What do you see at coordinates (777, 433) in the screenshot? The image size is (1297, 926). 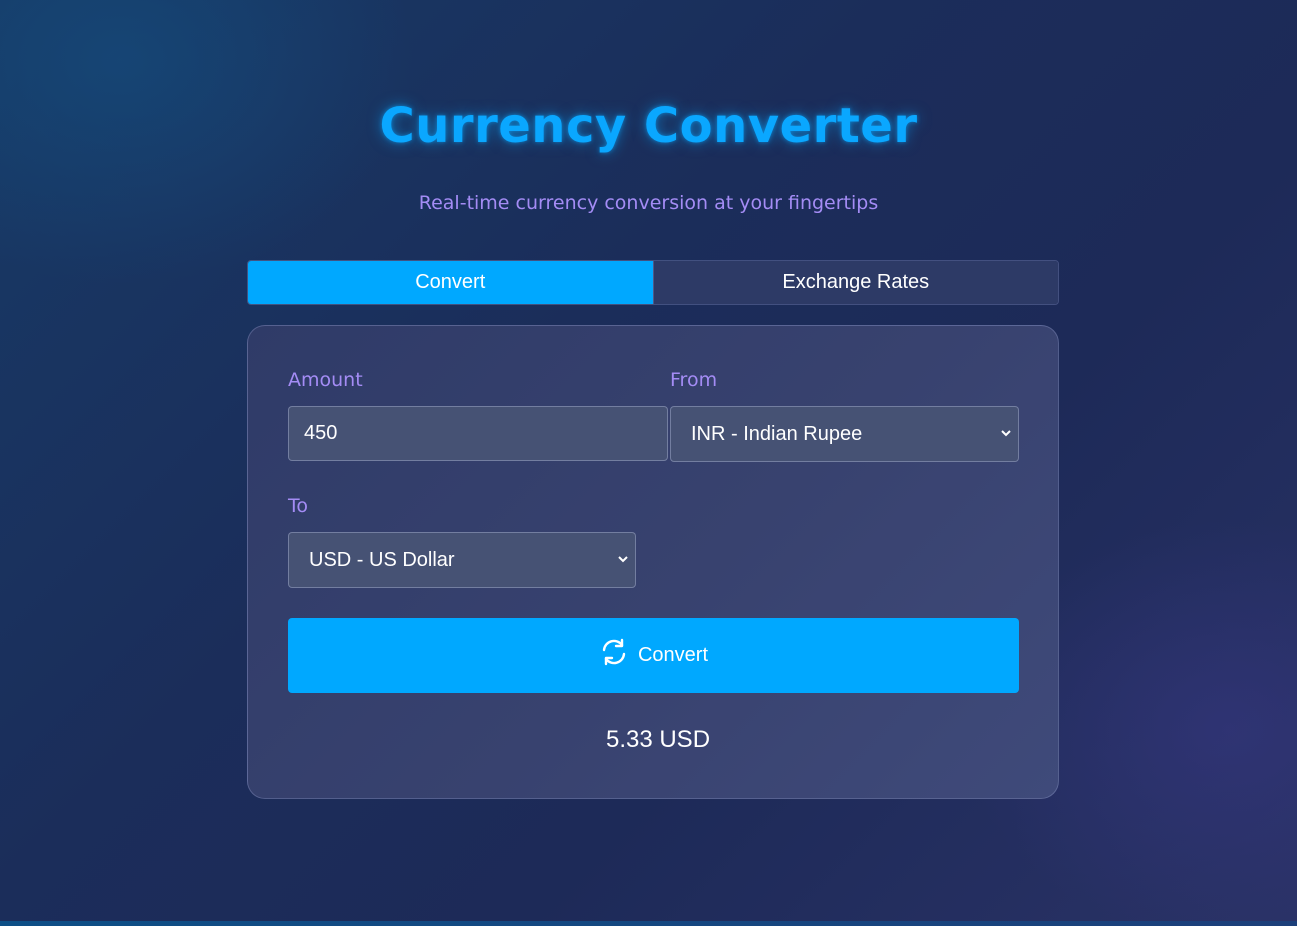 I see `from-currency-value: INR - Indian Rupee` at bounding box center [777, 433].